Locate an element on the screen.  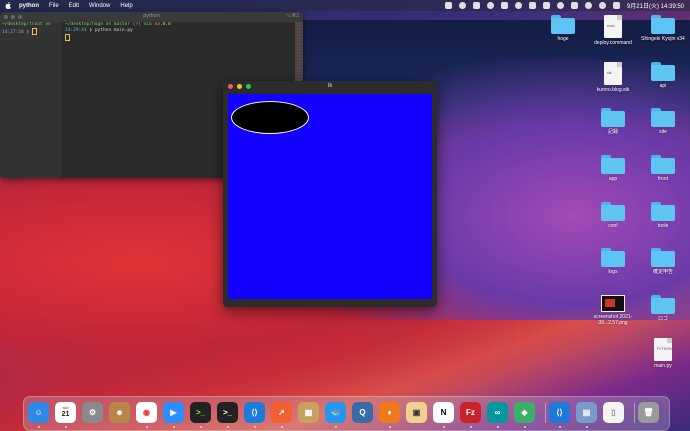
terminal-titlebar: python ⌥⌘2 is located at coordinates (151, 17).